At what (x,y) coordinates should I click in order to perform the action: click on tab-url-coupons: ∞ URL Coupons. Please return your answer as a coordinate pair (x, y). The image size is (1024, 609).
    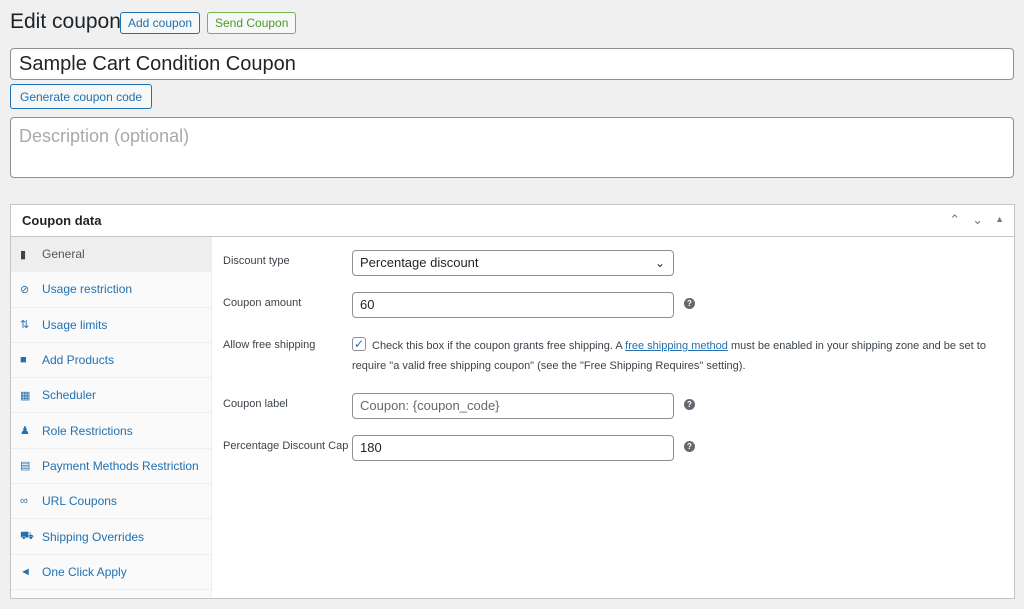
    Looking at the image, I should click on (111, 502).